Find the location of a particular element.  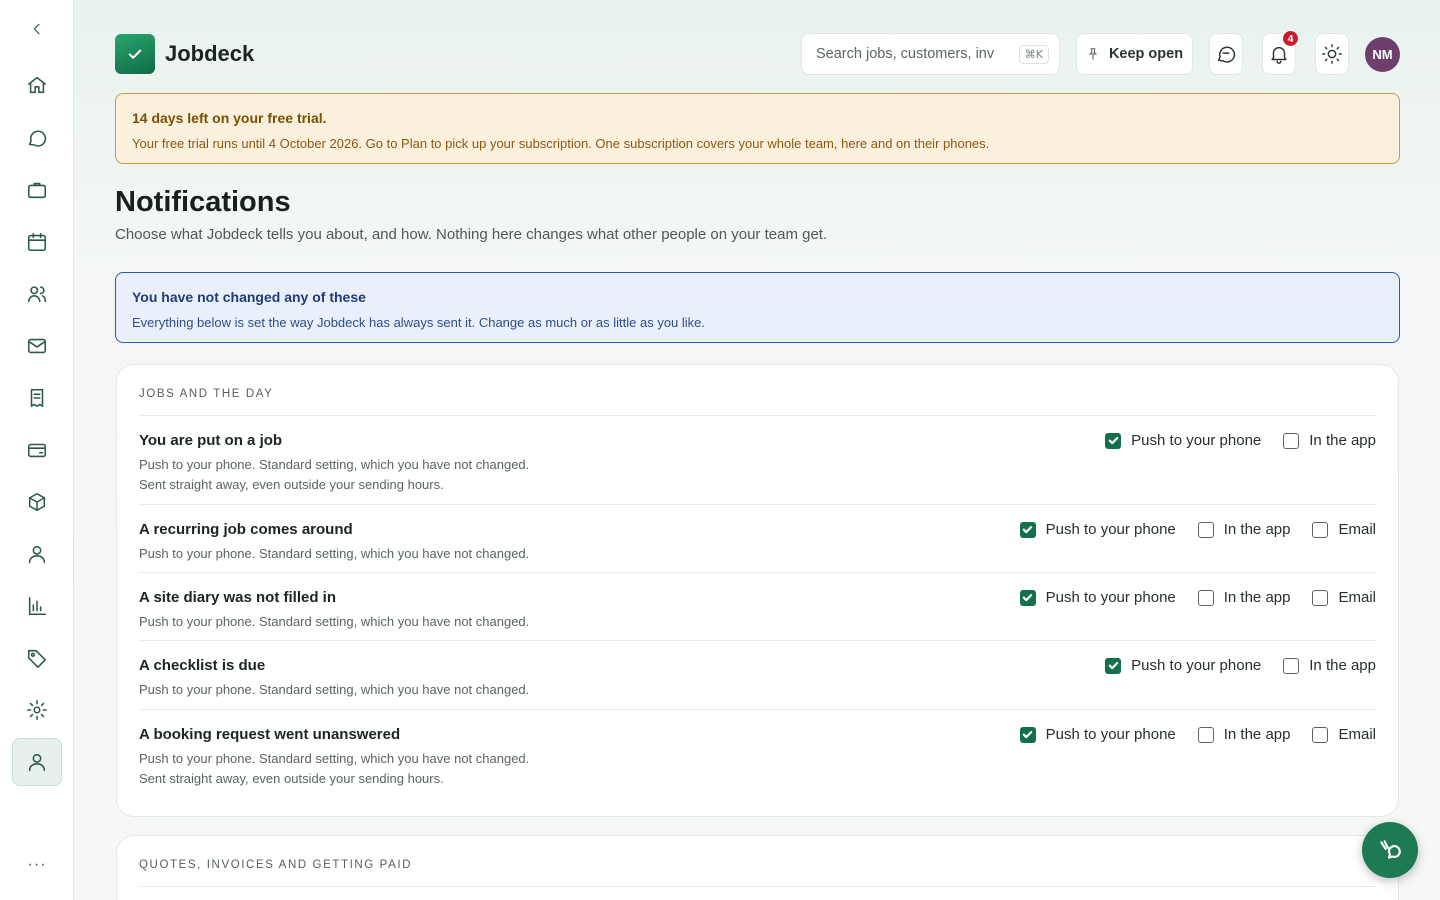

sidebar-item-settings is located at coordinates (37, 710).